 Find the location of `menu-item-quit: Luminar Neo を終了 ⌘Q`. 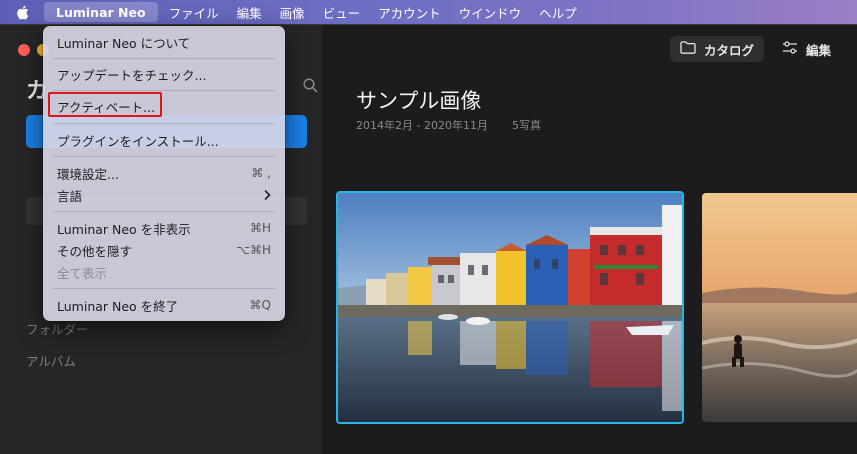

menu-item-quit: Luminar Neo を終了 ⌘Q is located at coordinates (164, 305).